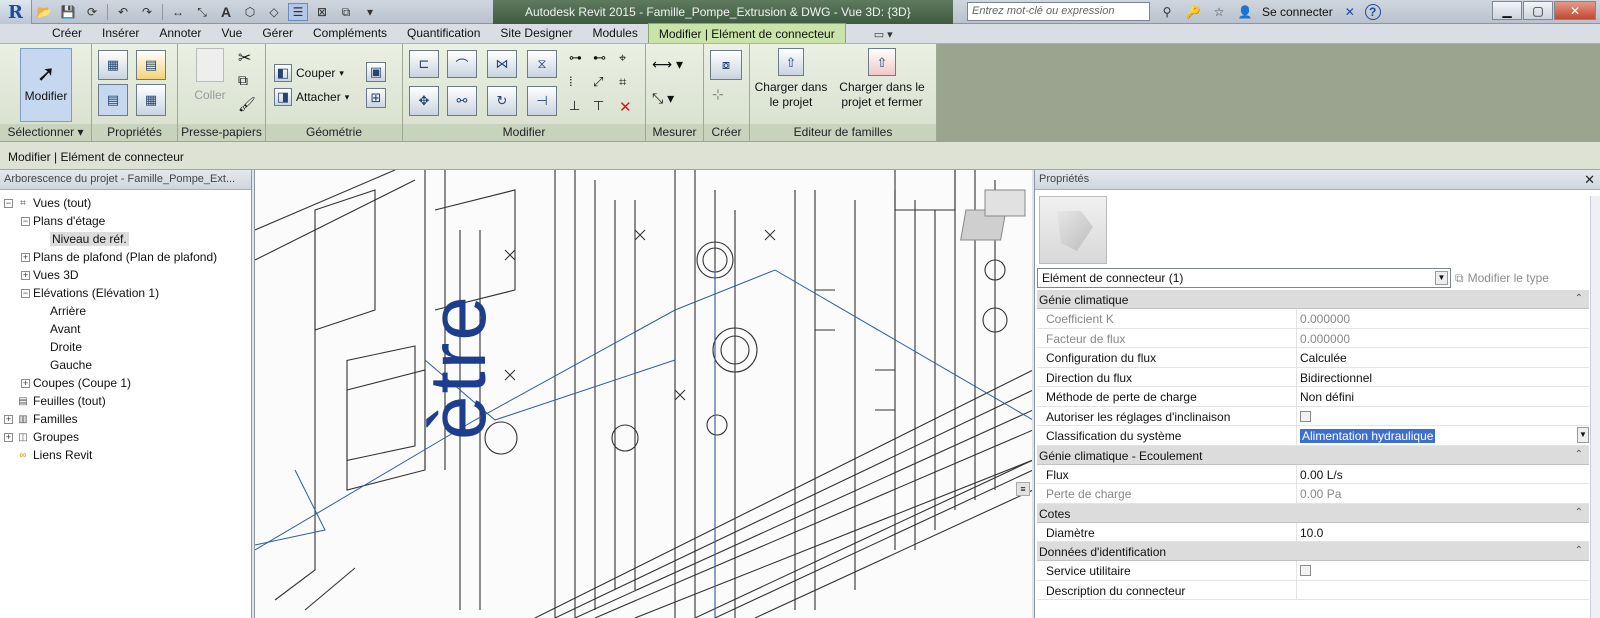 This screenshot has width=1600, height=618. I want to click on binoculars-icon: ⚲, so click(1167, 12).